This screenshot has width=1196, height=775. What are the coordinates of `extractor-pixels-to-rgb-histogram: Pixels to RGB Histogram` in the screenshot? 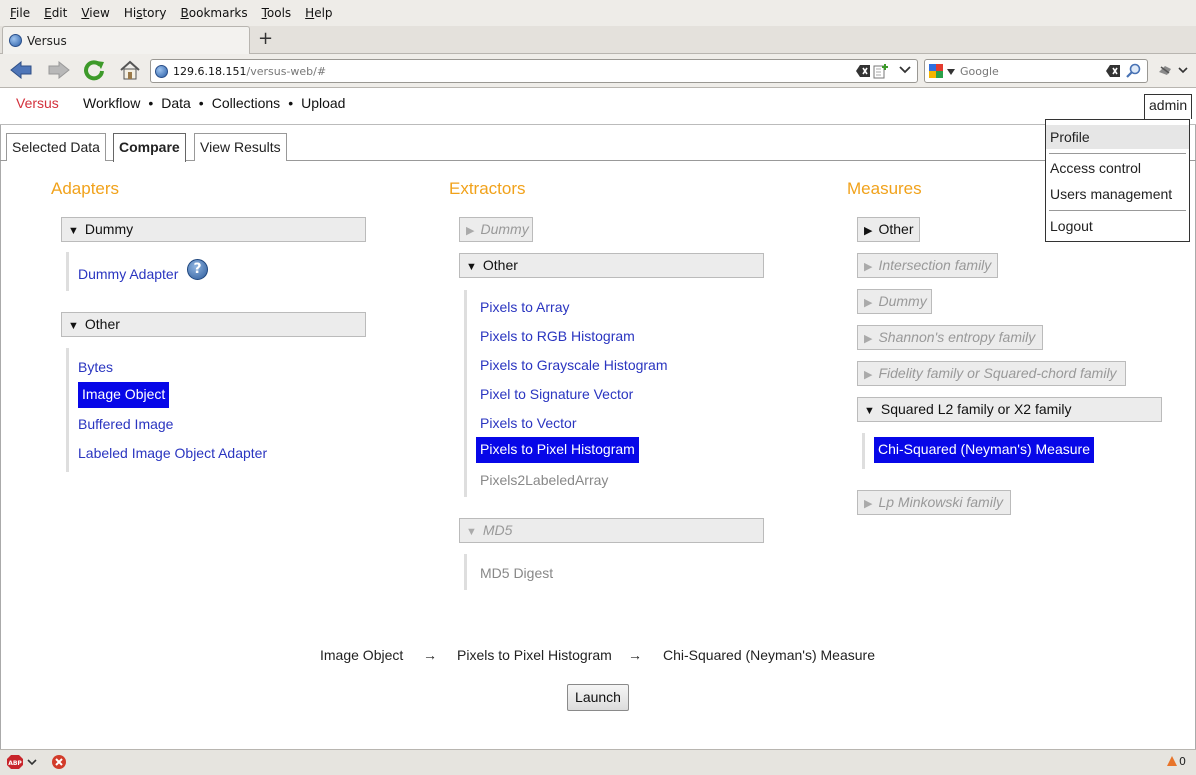 It's located at (557, 336).